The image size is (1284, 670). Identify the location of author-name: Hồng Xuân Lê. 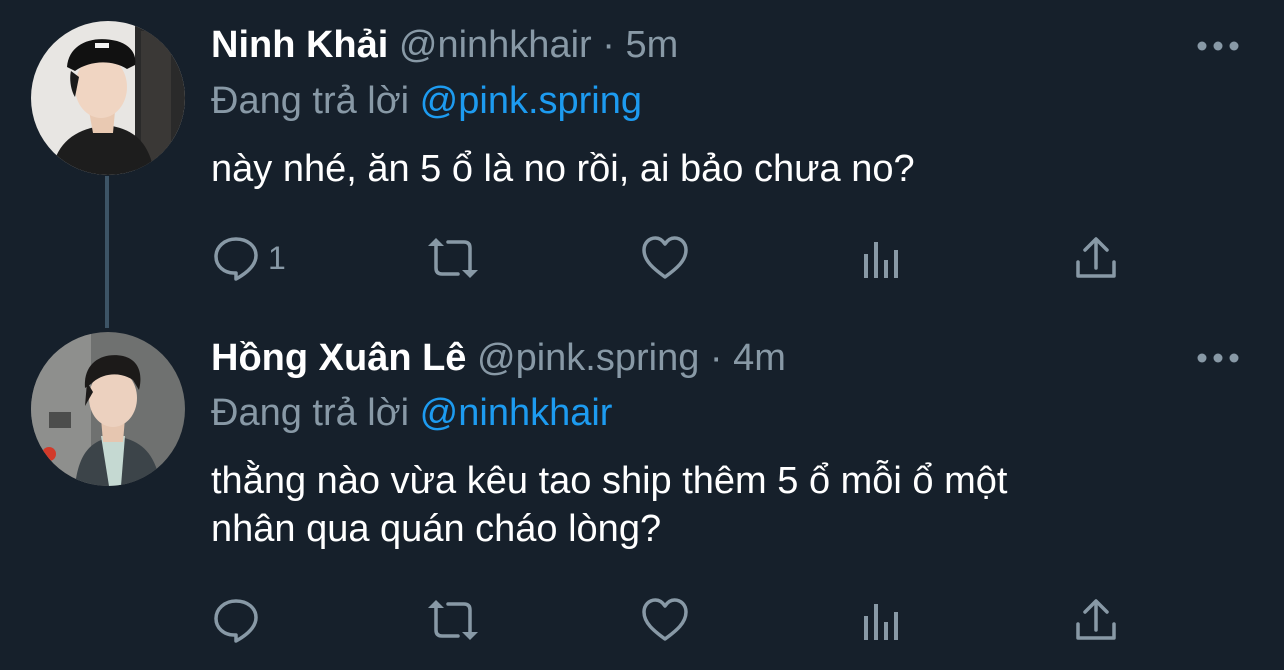
(338, 358).